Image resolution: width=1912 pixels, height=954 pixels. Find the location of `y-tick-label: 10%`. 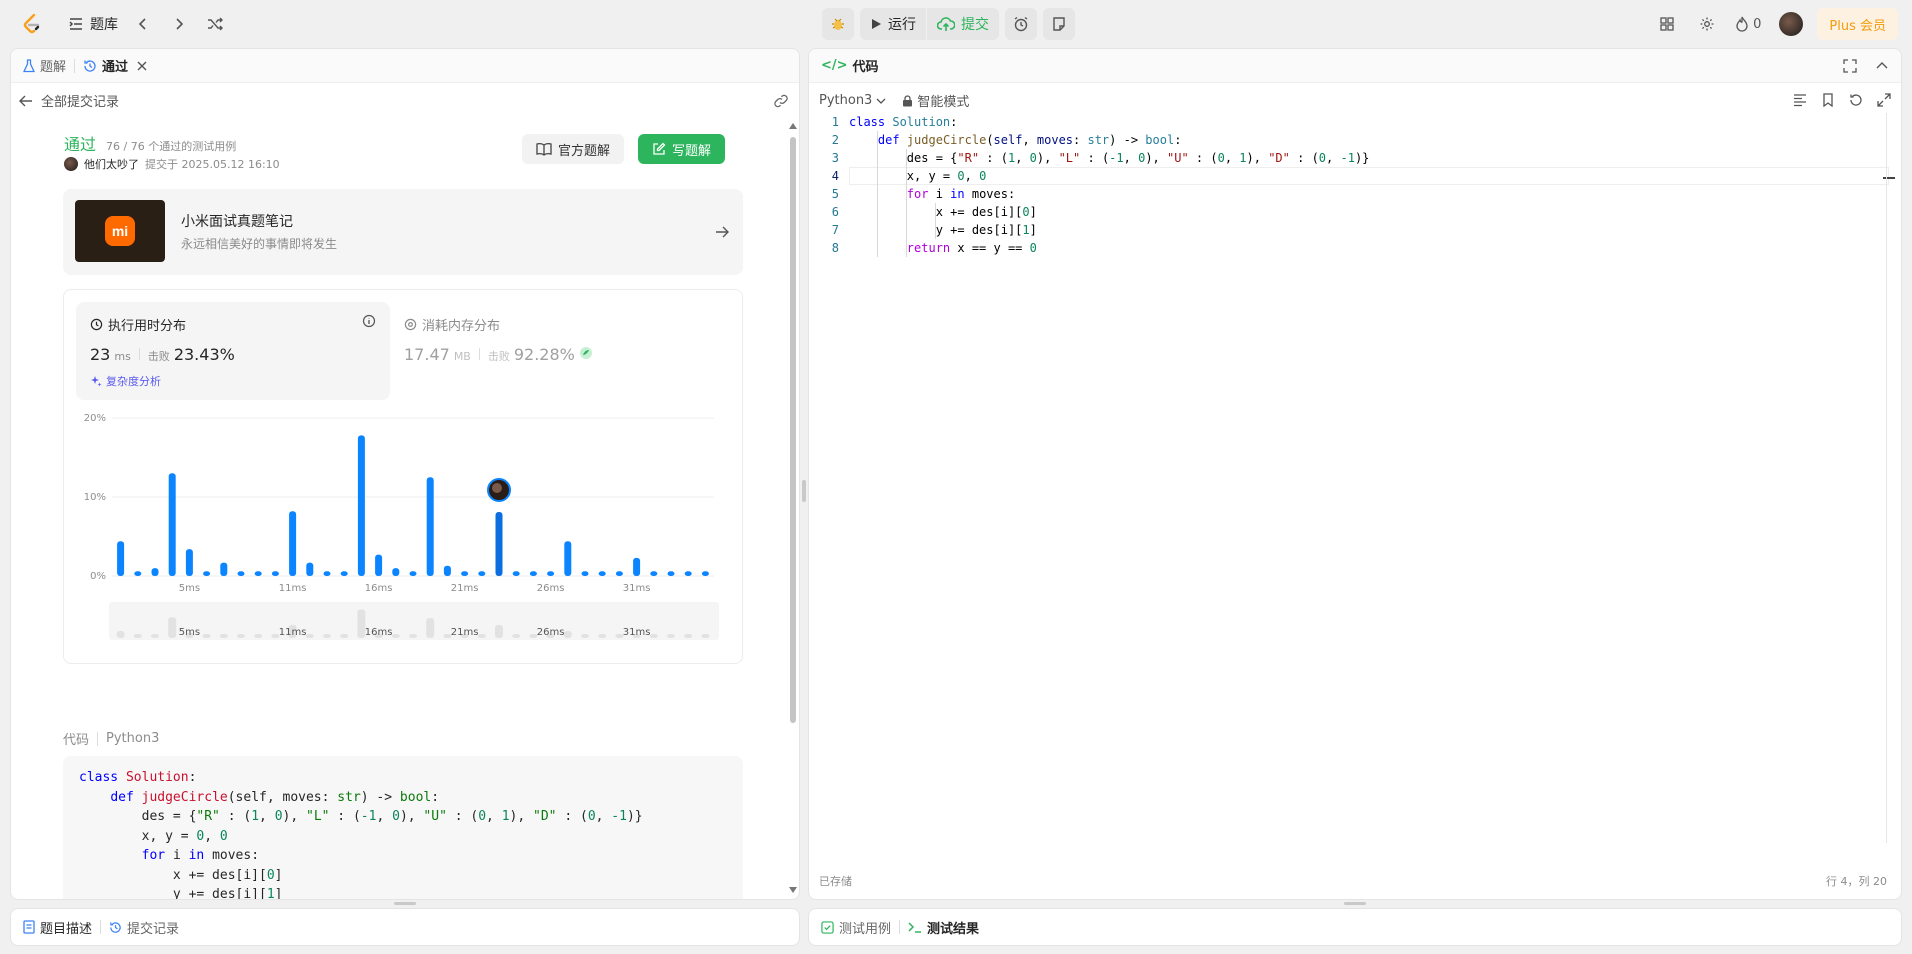

y-tick-label: 10% is located at coordinates (95, 497).